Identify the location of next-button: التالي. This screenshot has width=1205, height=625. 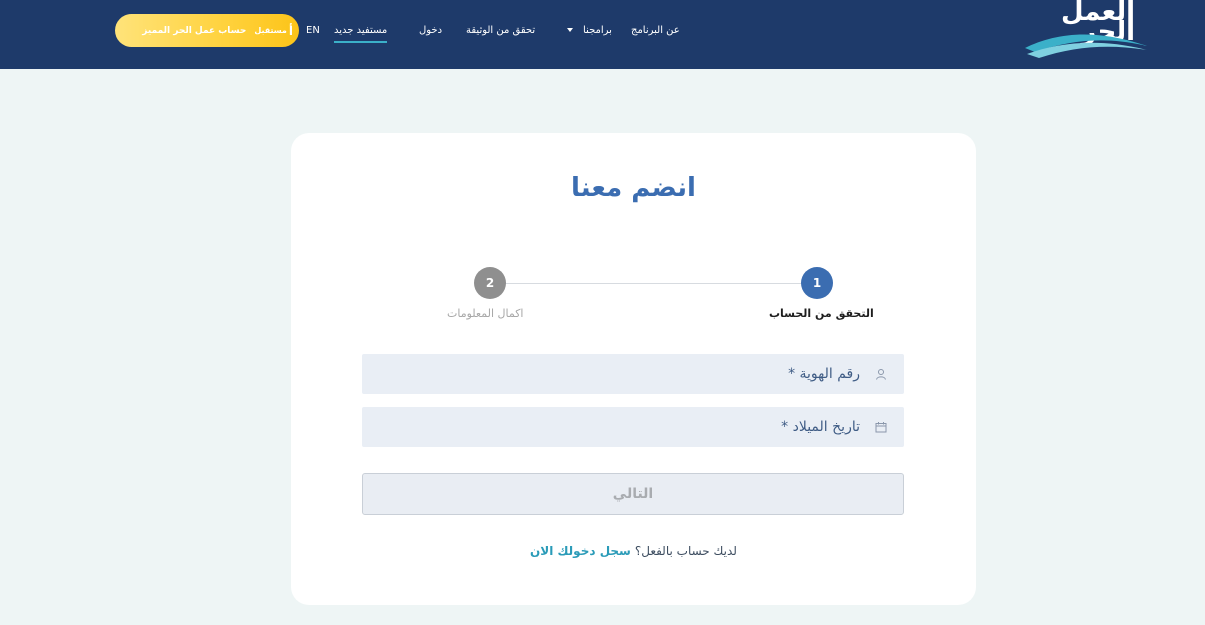
(633, 494).